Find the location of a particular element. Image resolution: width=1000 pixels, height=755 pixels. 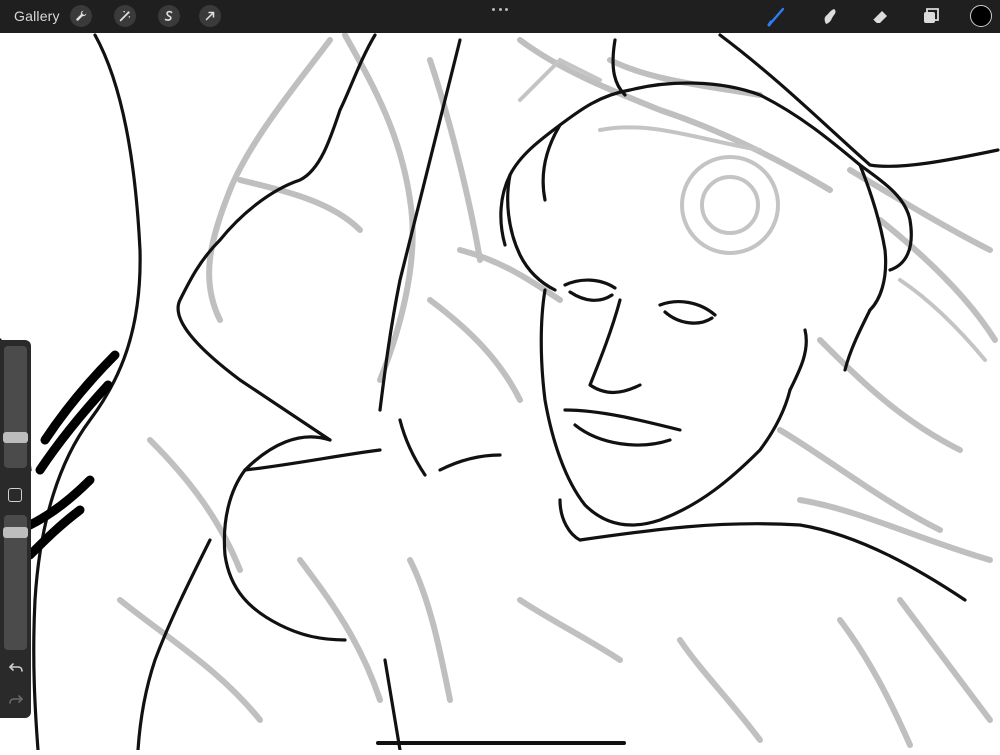

magic-wand-icon is located at coordinates (125, 16).